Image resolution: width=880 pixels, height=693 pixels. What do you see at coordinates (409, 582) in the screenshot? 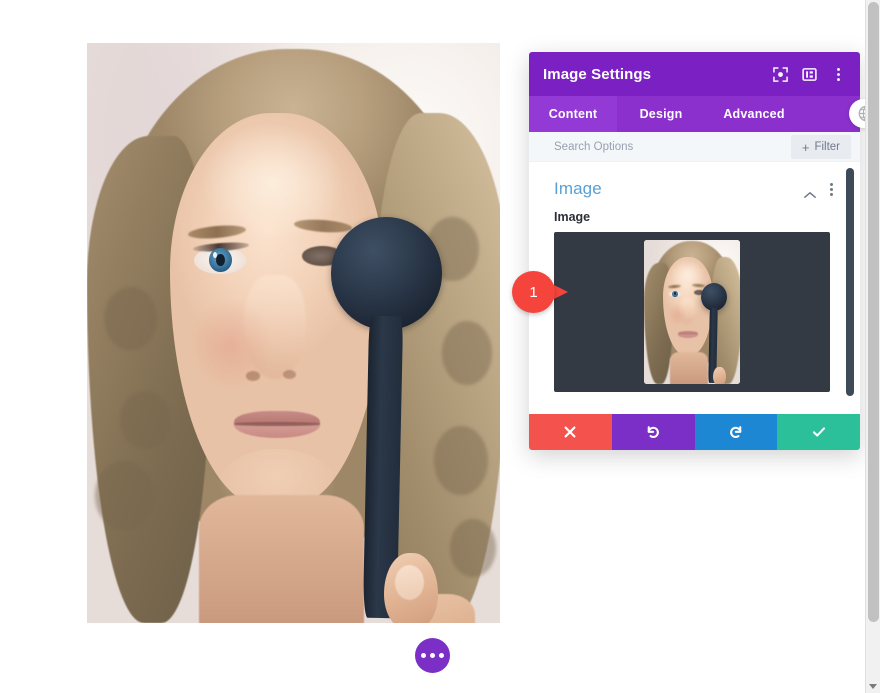
I see `thumbnail-nail` at bounding box center [409, 582].